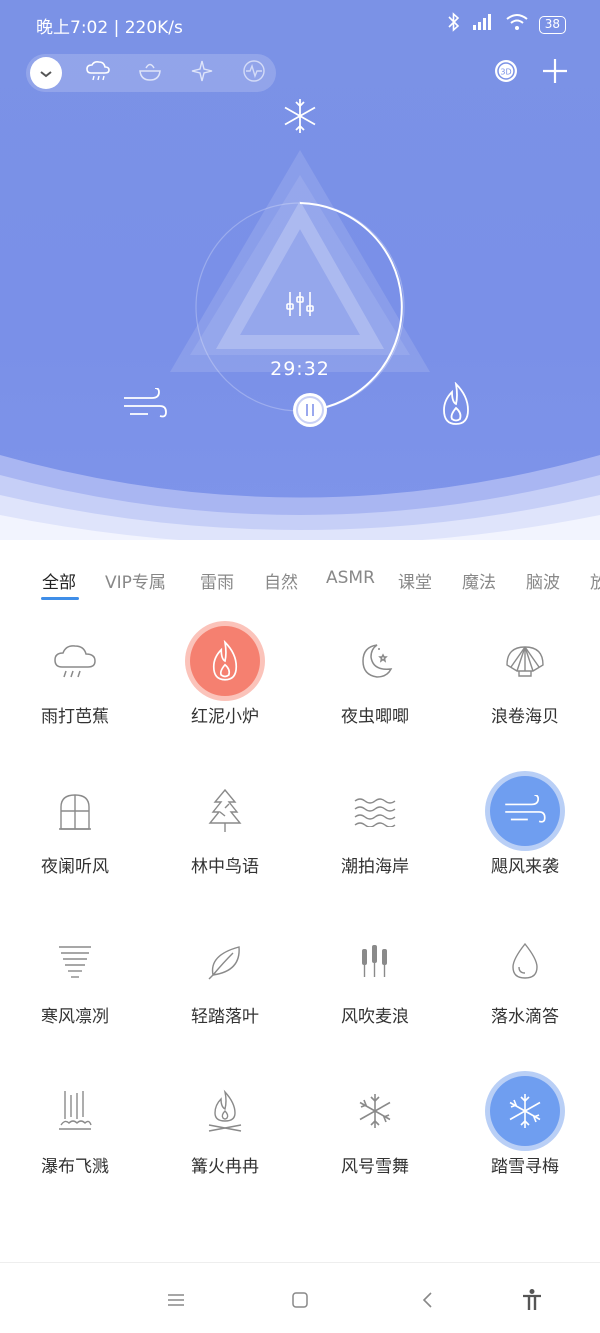 The image size is (600, 1333). I want to click on svg-text: 3D, so click(505, 72).